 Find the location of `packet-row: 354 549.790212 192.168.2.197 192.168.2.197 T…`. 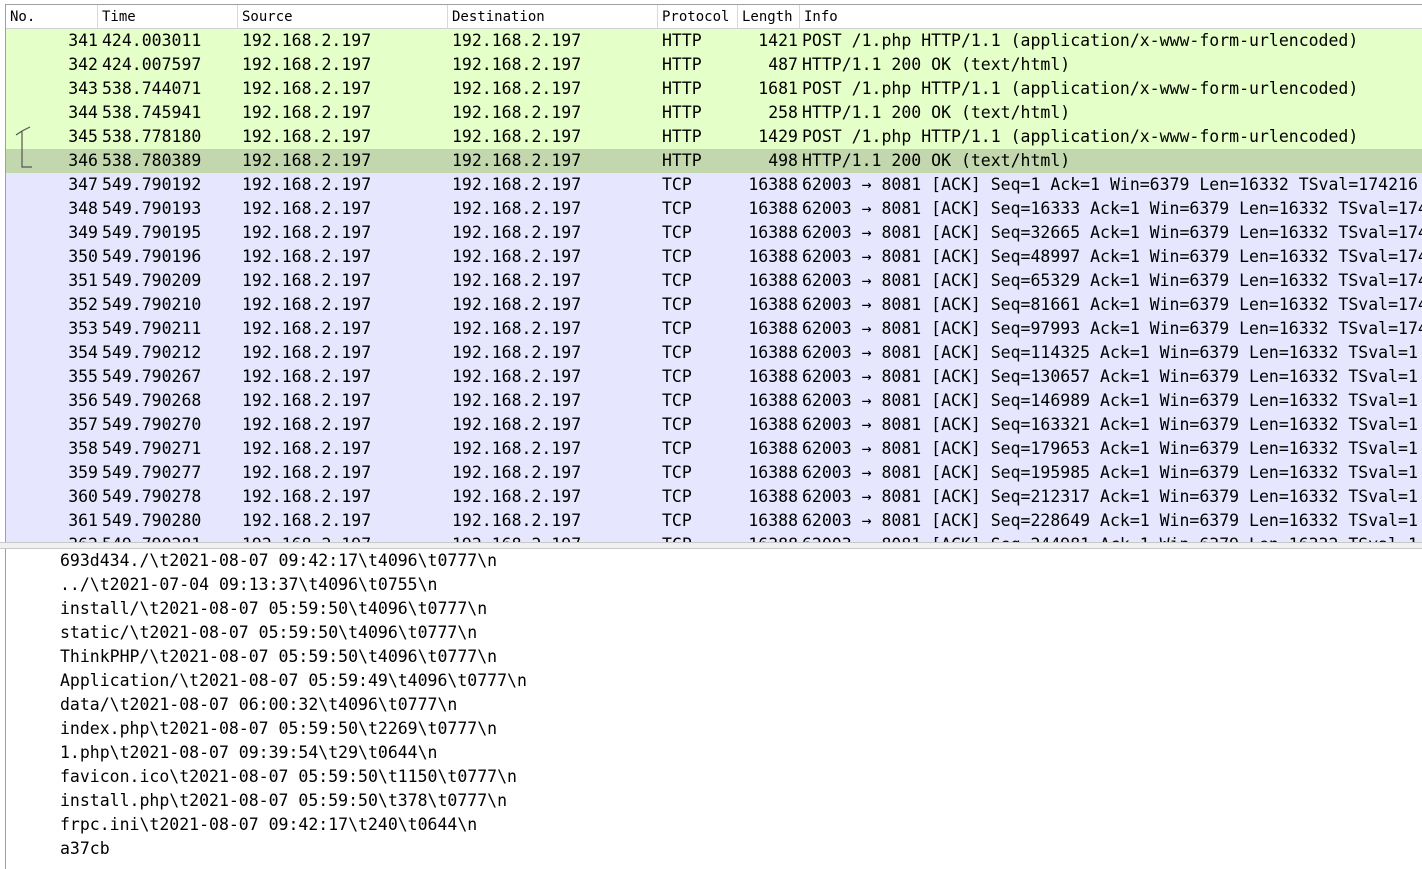

packet-row: 354 549.790212 192.168.2.197 192.168.2.197 T… is located at coordinates (714, 353).